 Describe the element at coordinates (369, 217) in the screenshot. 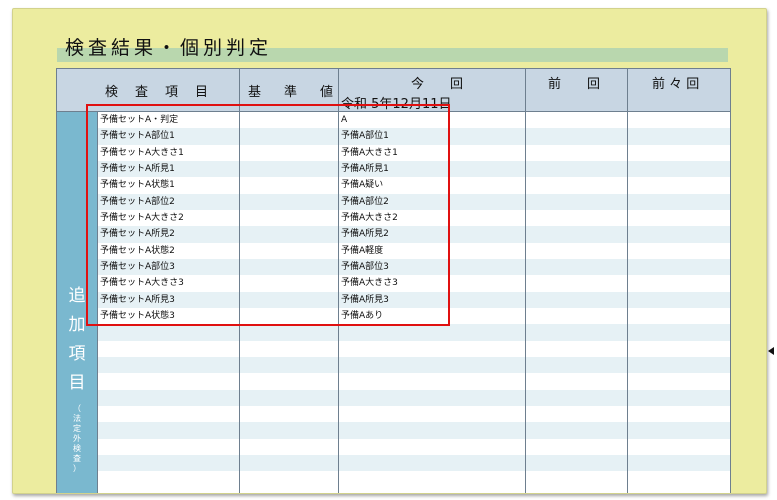

I see `row-current-cell: 予備A大きさ2` at that location.